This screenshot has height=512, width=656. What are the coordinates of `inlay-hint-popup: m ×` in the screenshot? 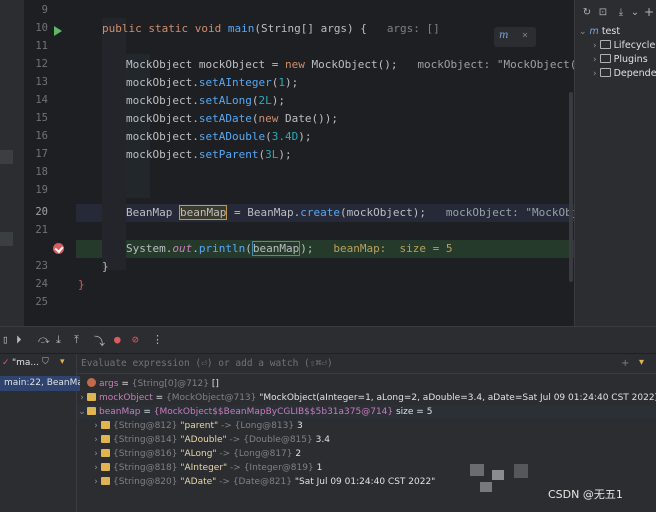 It's located at (515, 37).